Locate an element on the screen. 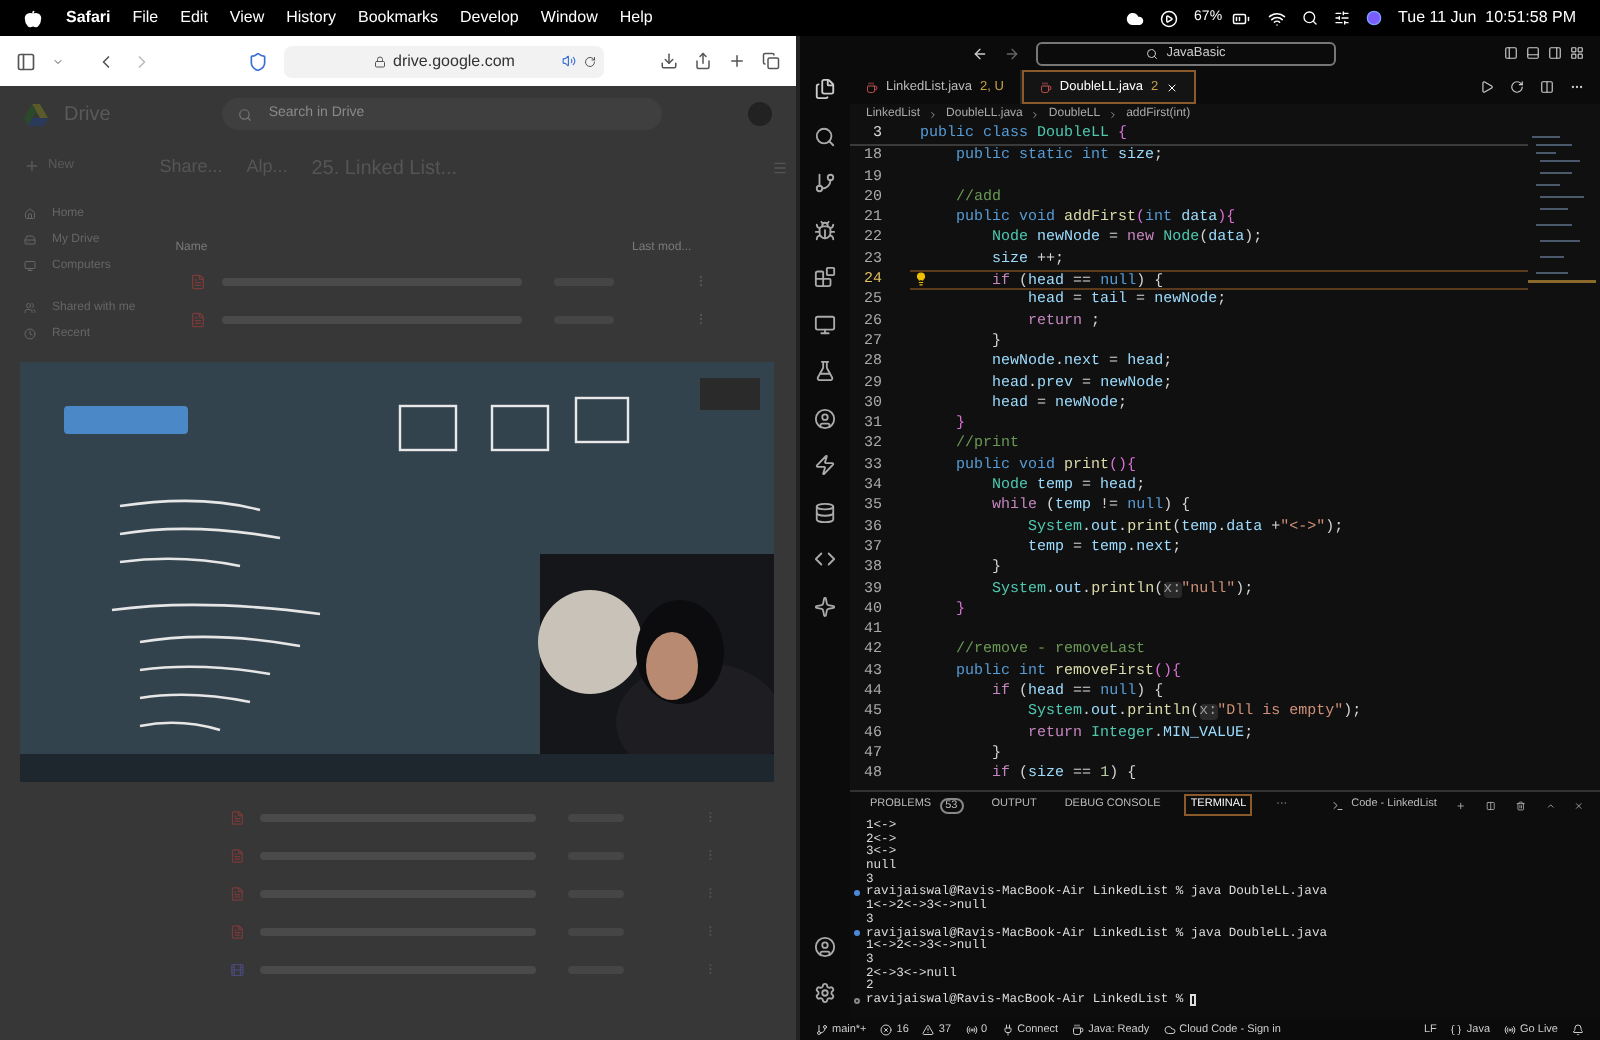  apple-icon is located at coordinates (33, 18).